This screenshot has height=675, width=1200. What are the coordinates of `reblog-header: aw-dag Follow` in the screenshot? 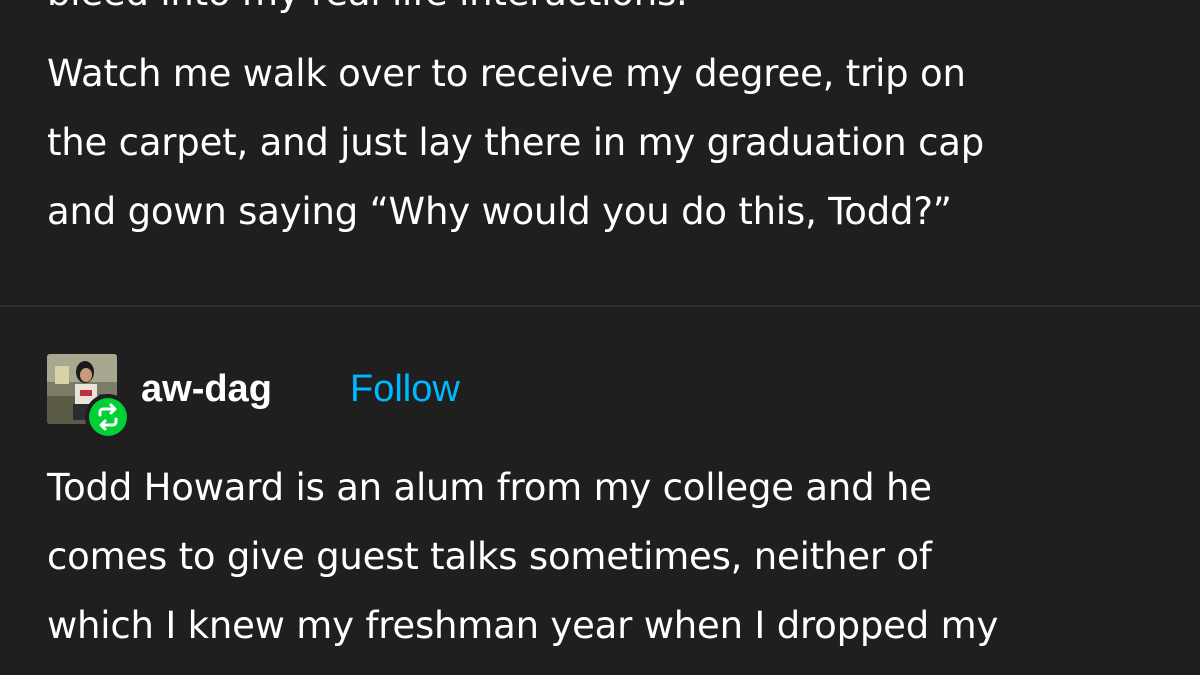 It's located at (397, 397).